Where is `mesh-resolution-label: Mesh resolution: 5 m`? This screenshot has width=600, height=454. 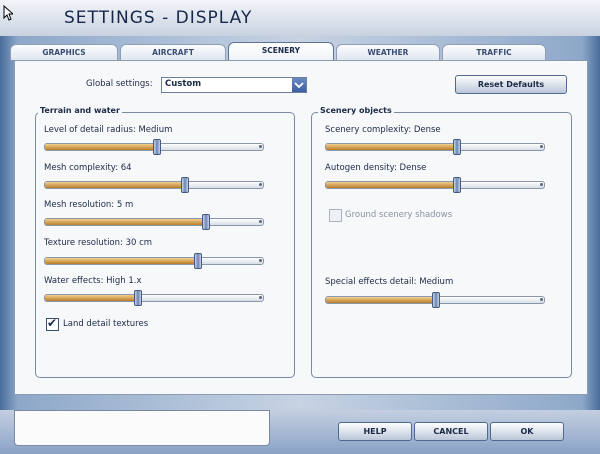
mesh-resolution-label: Mesh resolution: 5 m is located at coordinates (89, 205).